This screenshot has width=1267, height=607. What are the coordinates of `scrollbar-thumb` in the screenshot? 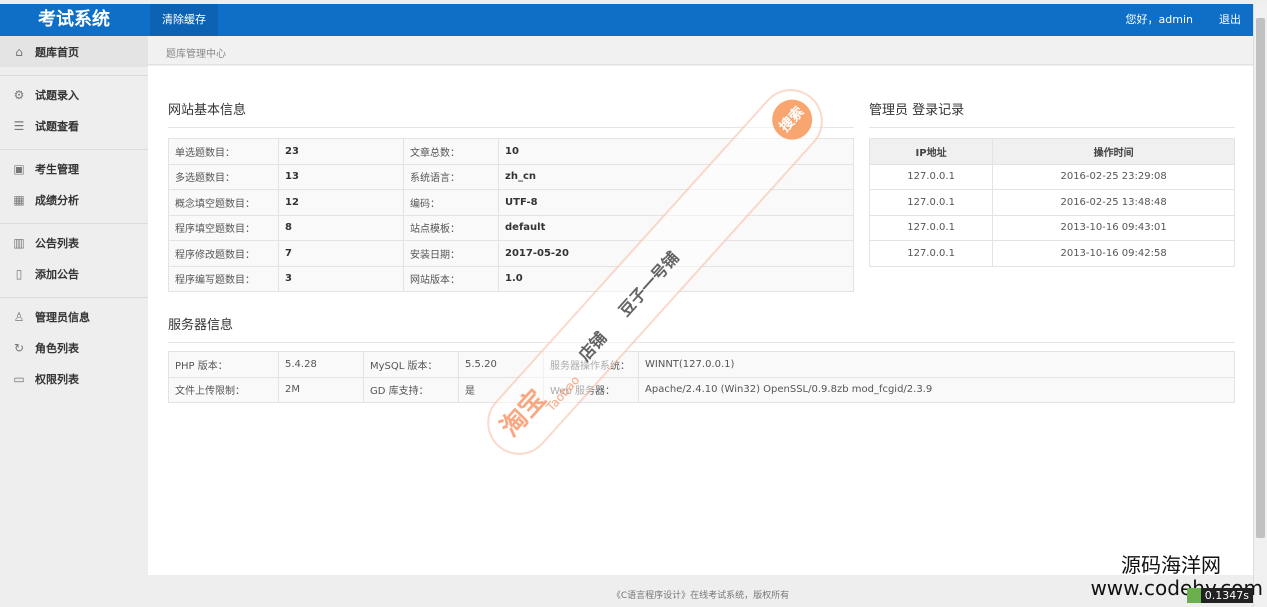 It's located at (1260, 278).